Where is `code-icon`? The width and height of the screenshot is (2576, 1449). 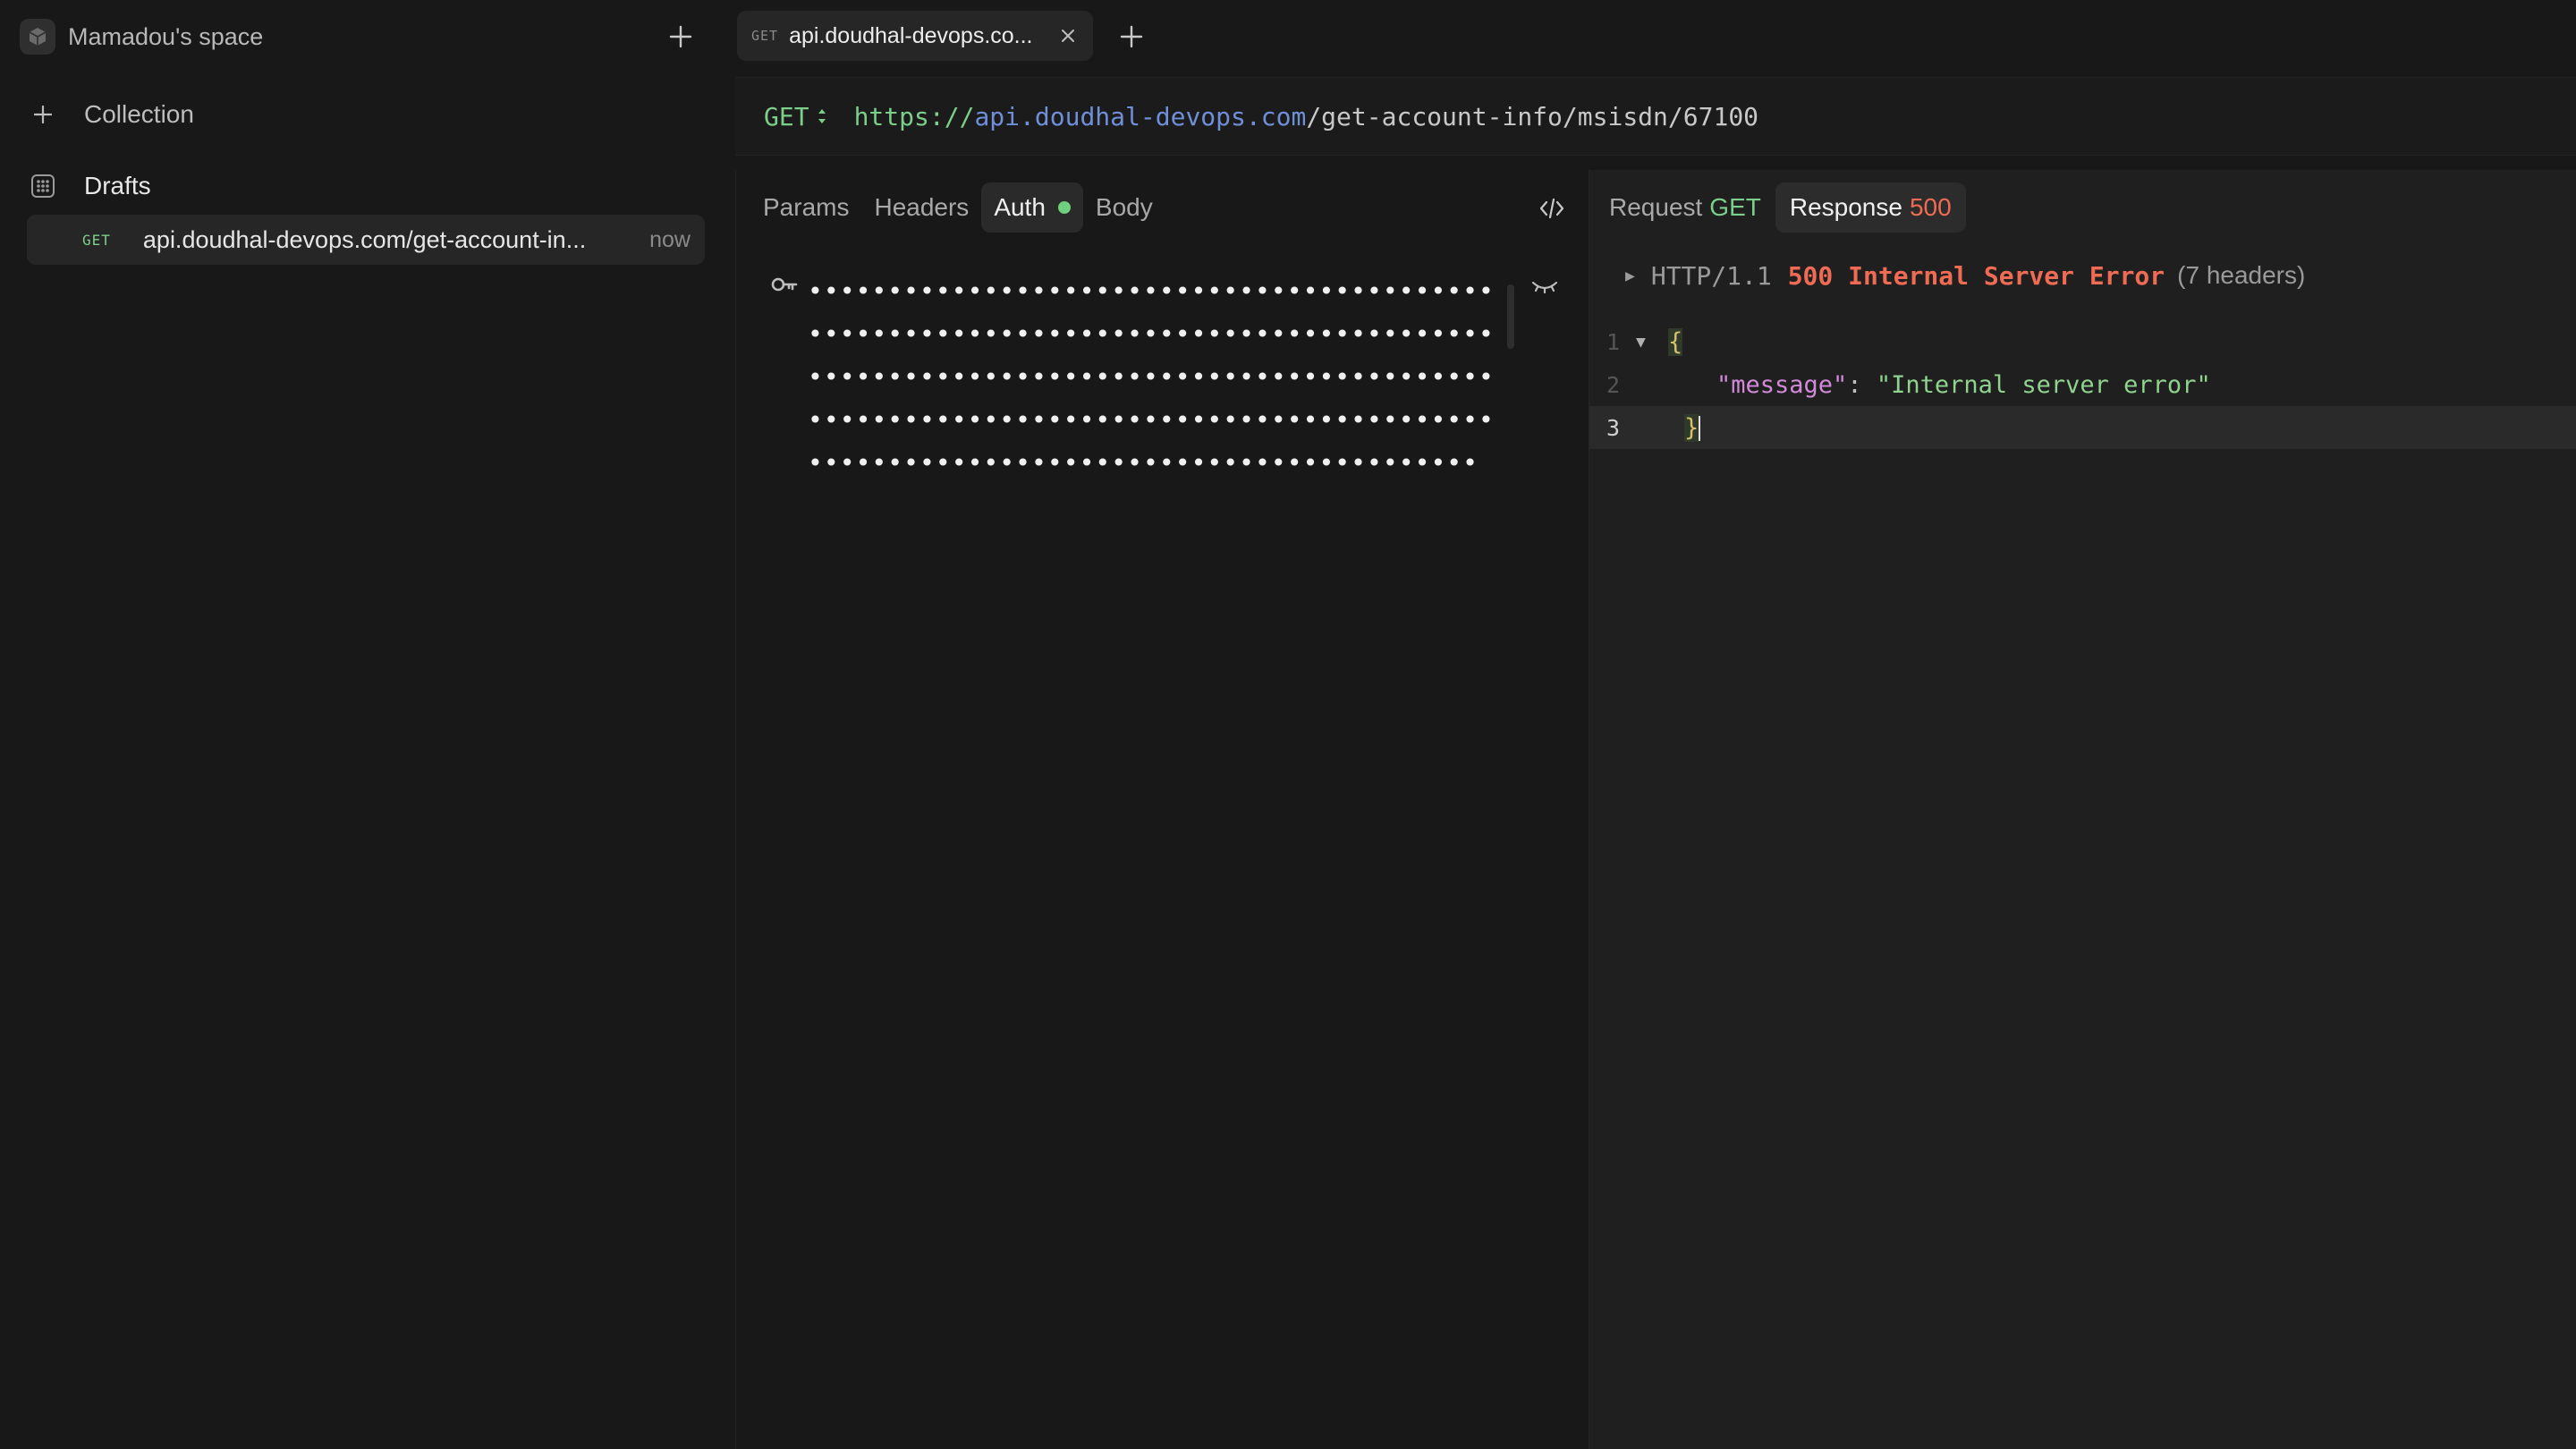
code-icon is located at coordinates (1551, 208).